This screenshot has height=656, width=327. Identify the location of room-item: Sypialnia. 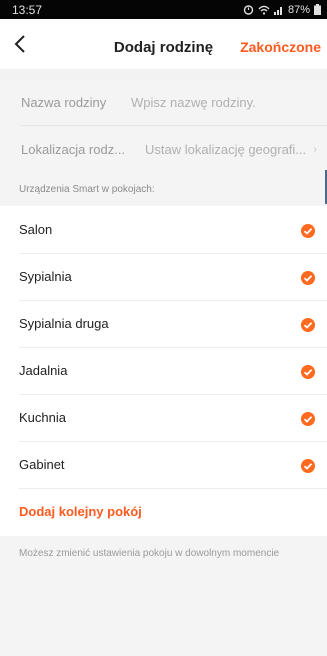
(163, 277).